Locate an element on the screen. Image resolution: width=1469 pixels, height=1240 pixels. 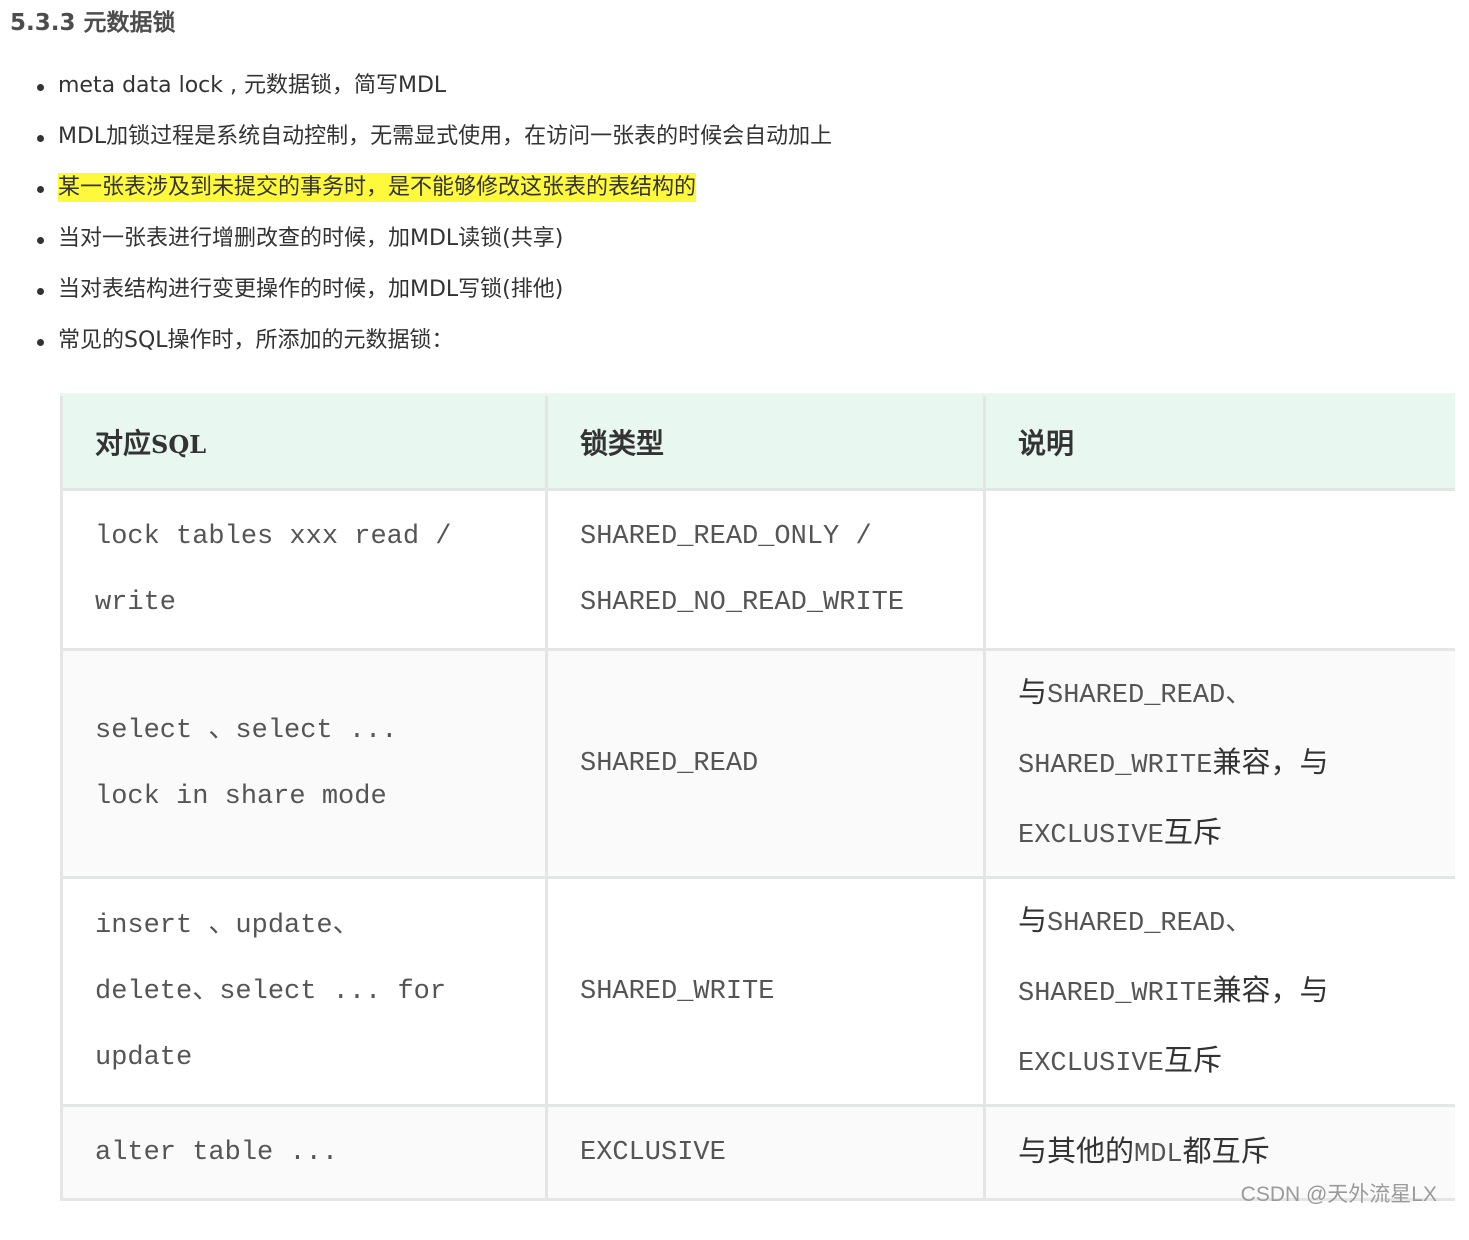
list-item: meta data lock , 元数据锁，简写MDL is located at coordinates (416, 85).